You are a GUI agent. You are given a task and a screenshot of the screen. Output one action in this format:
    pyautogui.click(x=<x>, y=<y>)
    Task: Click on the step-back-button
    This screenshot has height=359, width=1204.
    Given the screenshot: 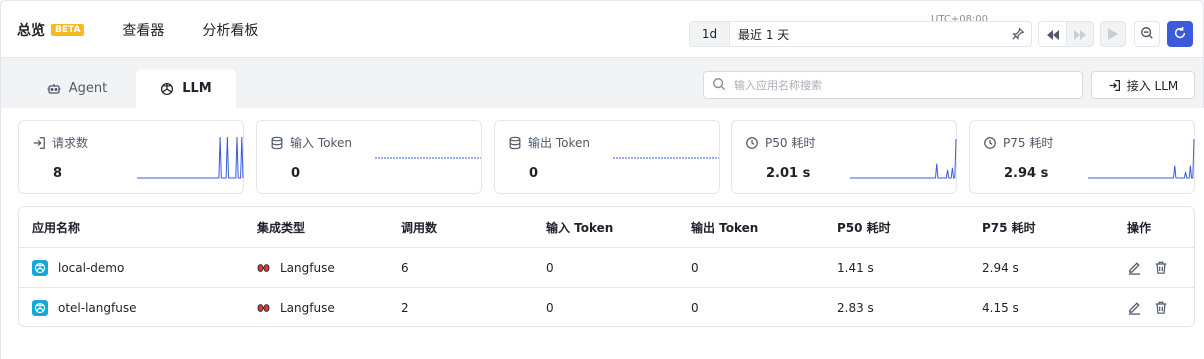 What is the action you would take?
    pyautogui.click(x=1052, y=34)
    